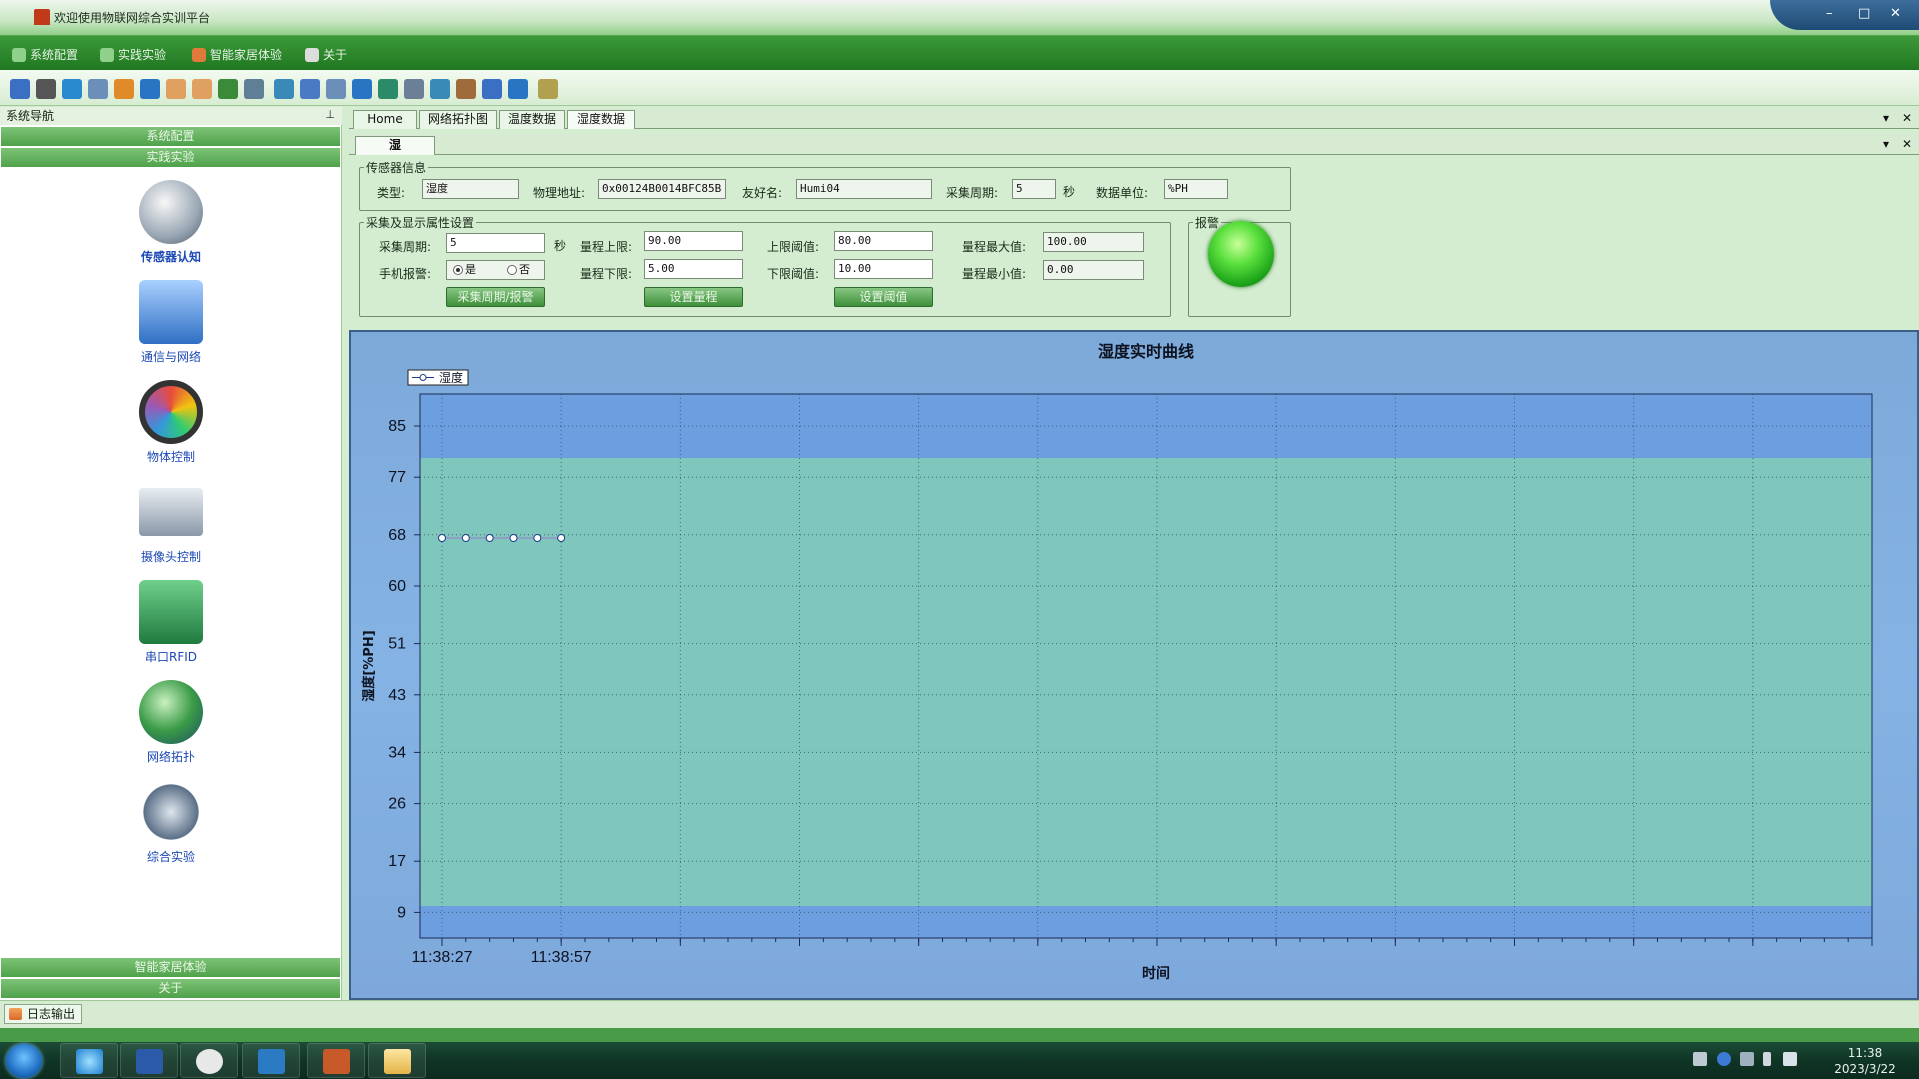  What do you see at coordinates (1700, 1059) in the screenshot?
I see `keyboard-icon` at bounding box center [1700, 1059].